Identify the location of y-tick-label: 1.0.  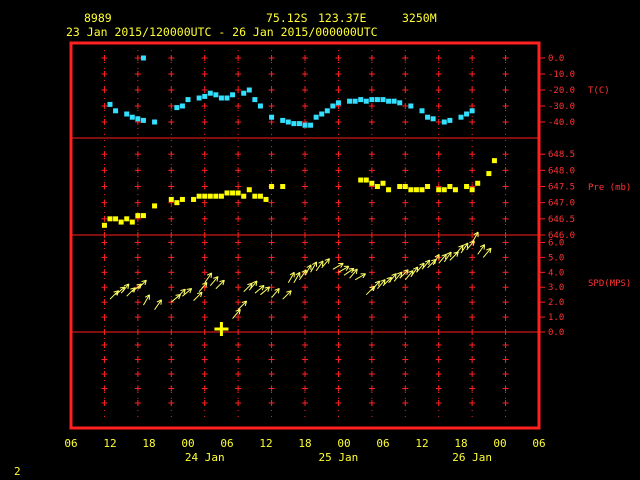
(556, 318).